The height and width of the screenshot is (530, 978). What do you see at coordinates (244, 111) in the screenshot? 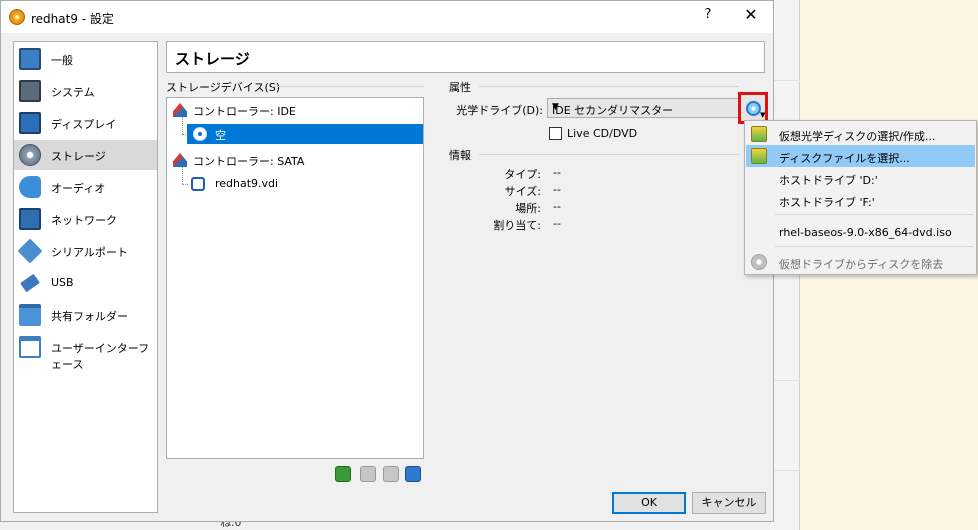
I see `tree-item-label: コントローラー: IDE` at bounding box center [244, 111].